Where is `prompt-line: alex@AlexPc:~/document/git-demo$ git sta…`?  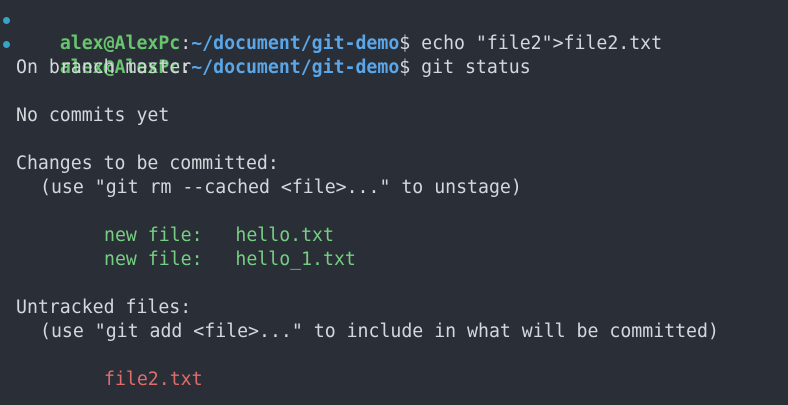 prompt-line: alex@AlexPc:~/document/git-demo$ git sta… is located at coordinates (394, 55).